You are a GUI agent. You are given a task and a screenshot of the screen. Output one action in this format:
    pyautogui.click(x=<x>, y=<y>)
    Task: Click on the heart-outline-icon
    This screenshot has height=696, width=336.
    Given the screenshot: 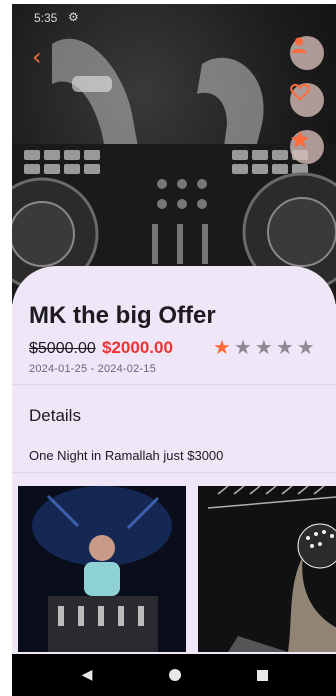 What is the action you would take?
    pyautogui.click(x=300, y=92)
    